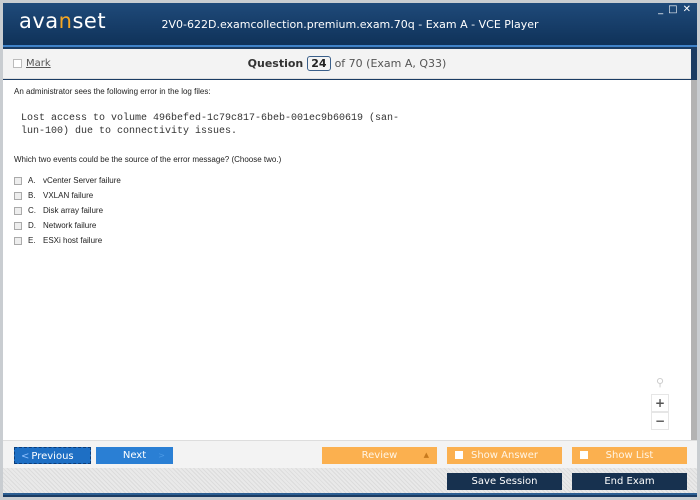 The height and width of the screenshot is (500, 700). I want to click on show-answer-label: Show Answer, so click(504, 455).